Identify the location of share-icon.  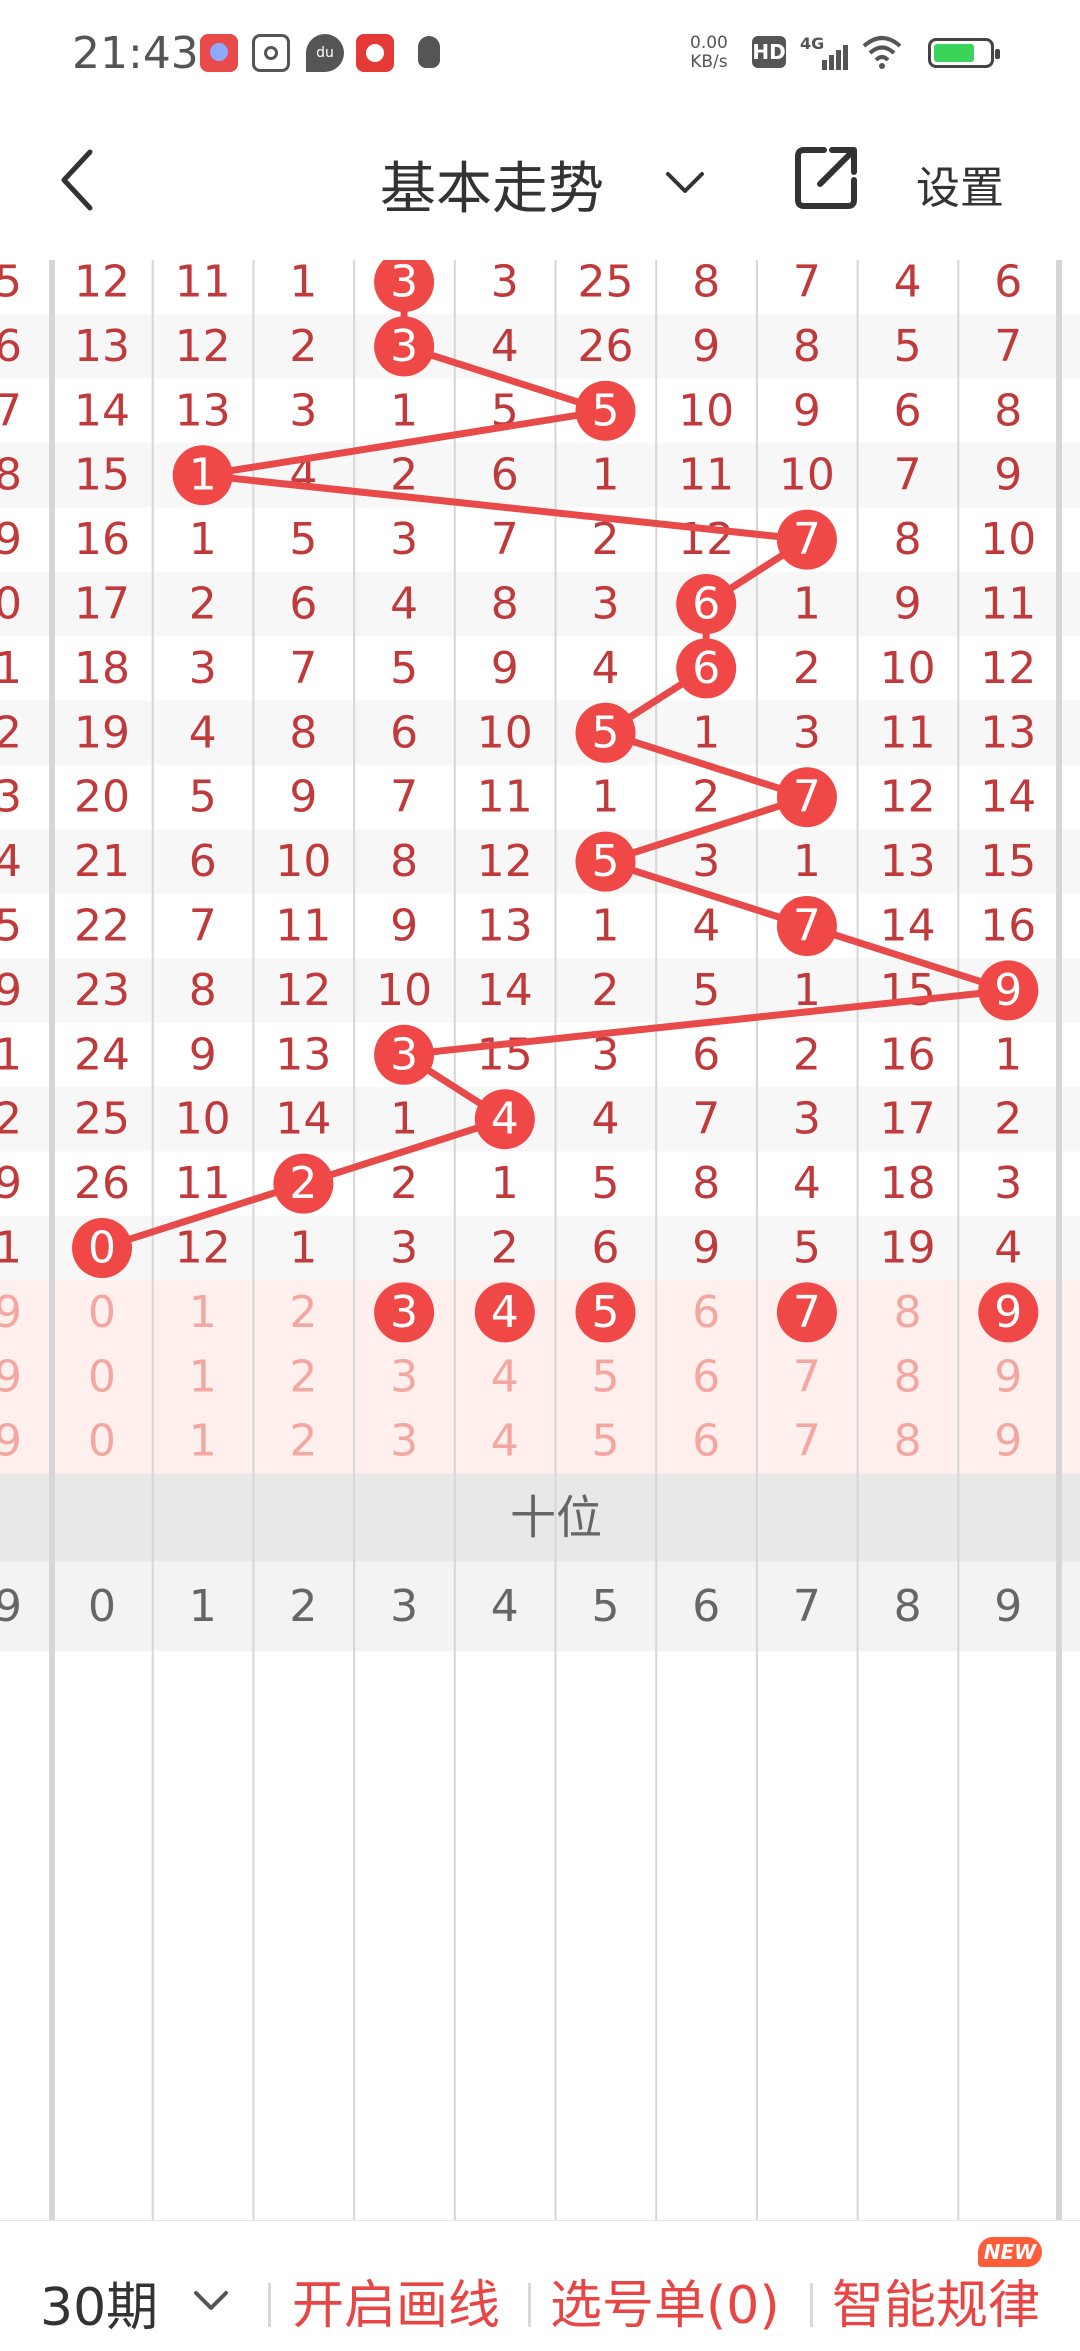
(826, 178).